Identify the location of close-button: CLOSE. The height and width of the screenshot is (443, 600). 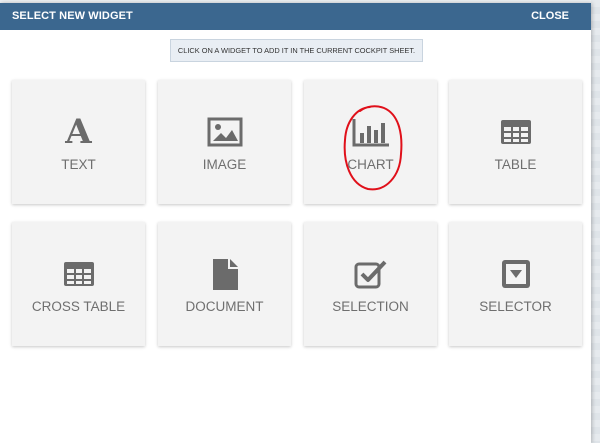
(550, 16).